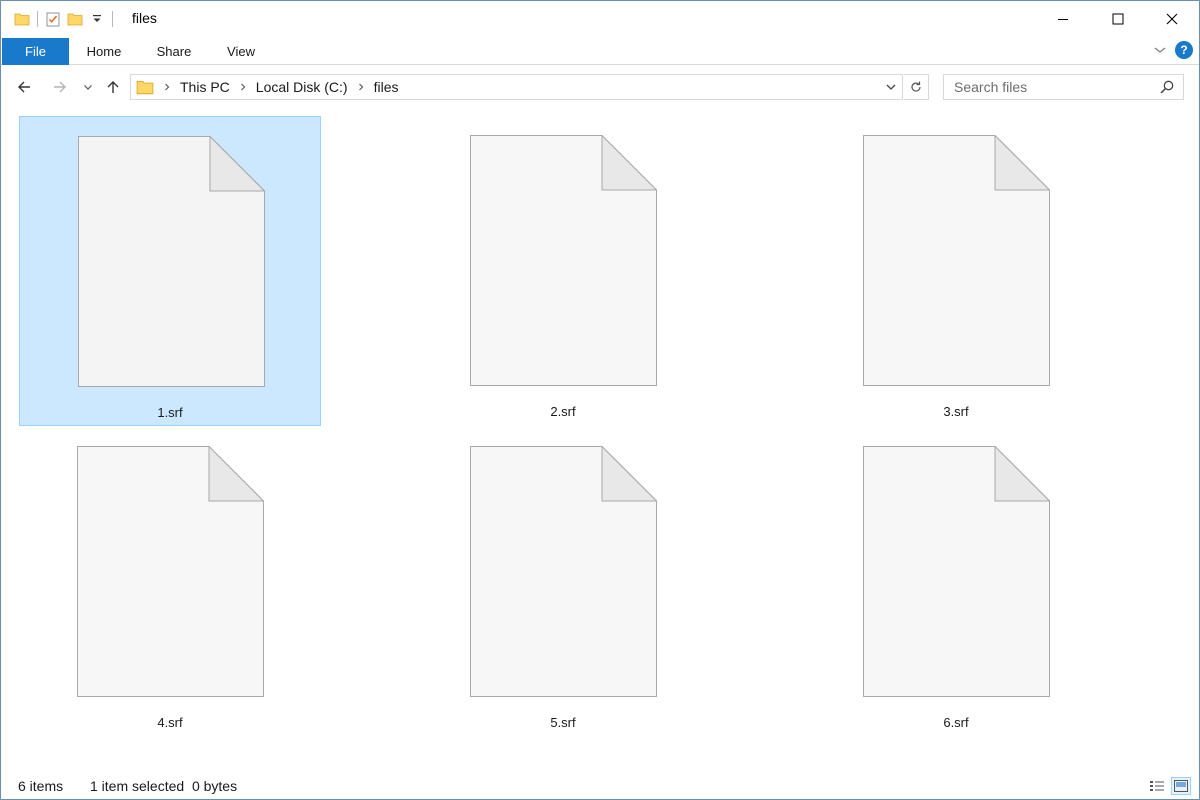  Describe the element at coordinates (302, 87) in the screenshot. I see `breadcrumb-local-disk: Local Disk (C:)` at that location.